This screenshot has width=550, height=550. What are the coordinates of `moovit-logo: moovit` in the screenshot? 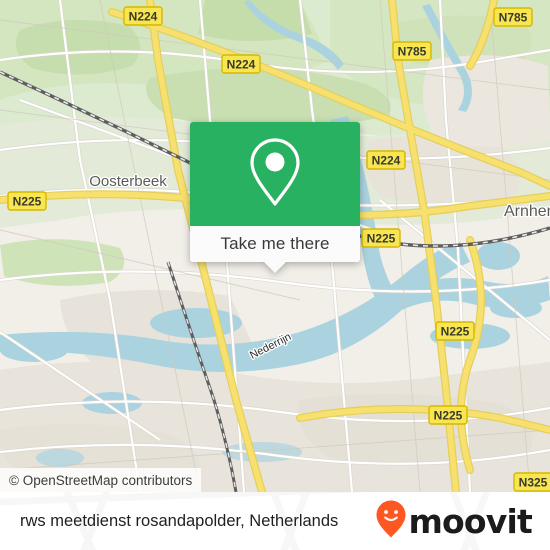 It's located at (454, 521).